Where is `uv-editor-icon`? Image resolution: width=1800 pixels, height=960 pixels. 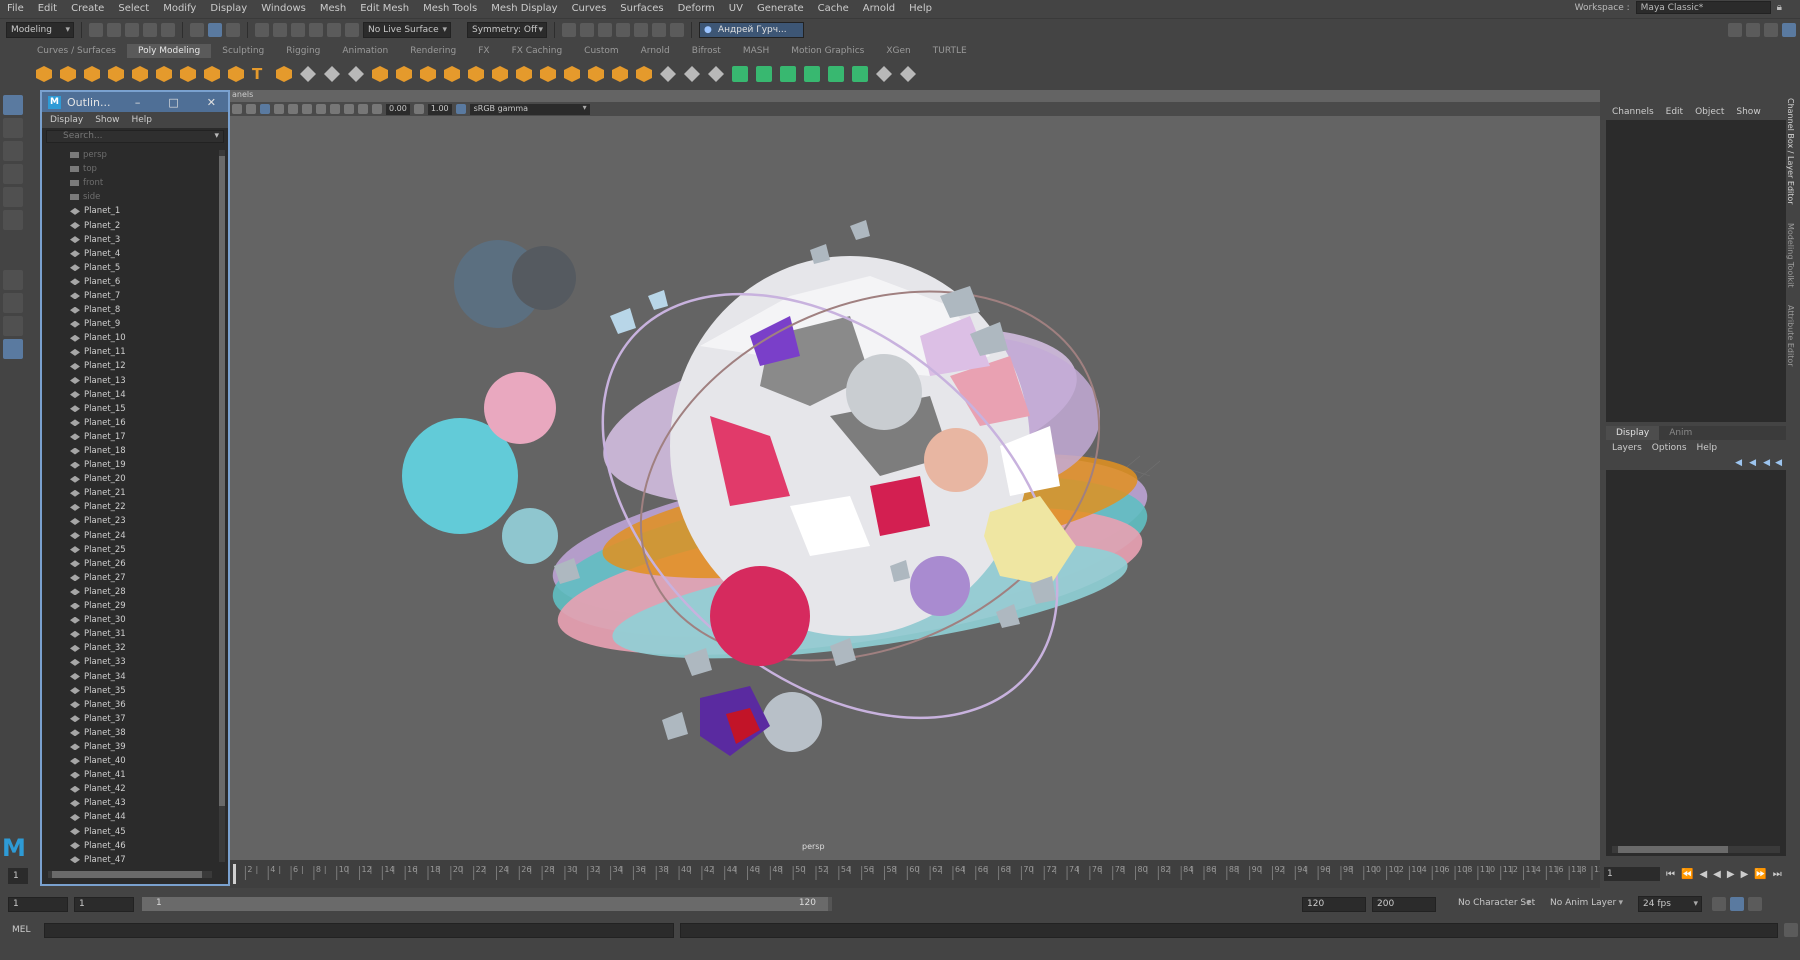 uv-editor-icon is located at coordinates (884, 74).